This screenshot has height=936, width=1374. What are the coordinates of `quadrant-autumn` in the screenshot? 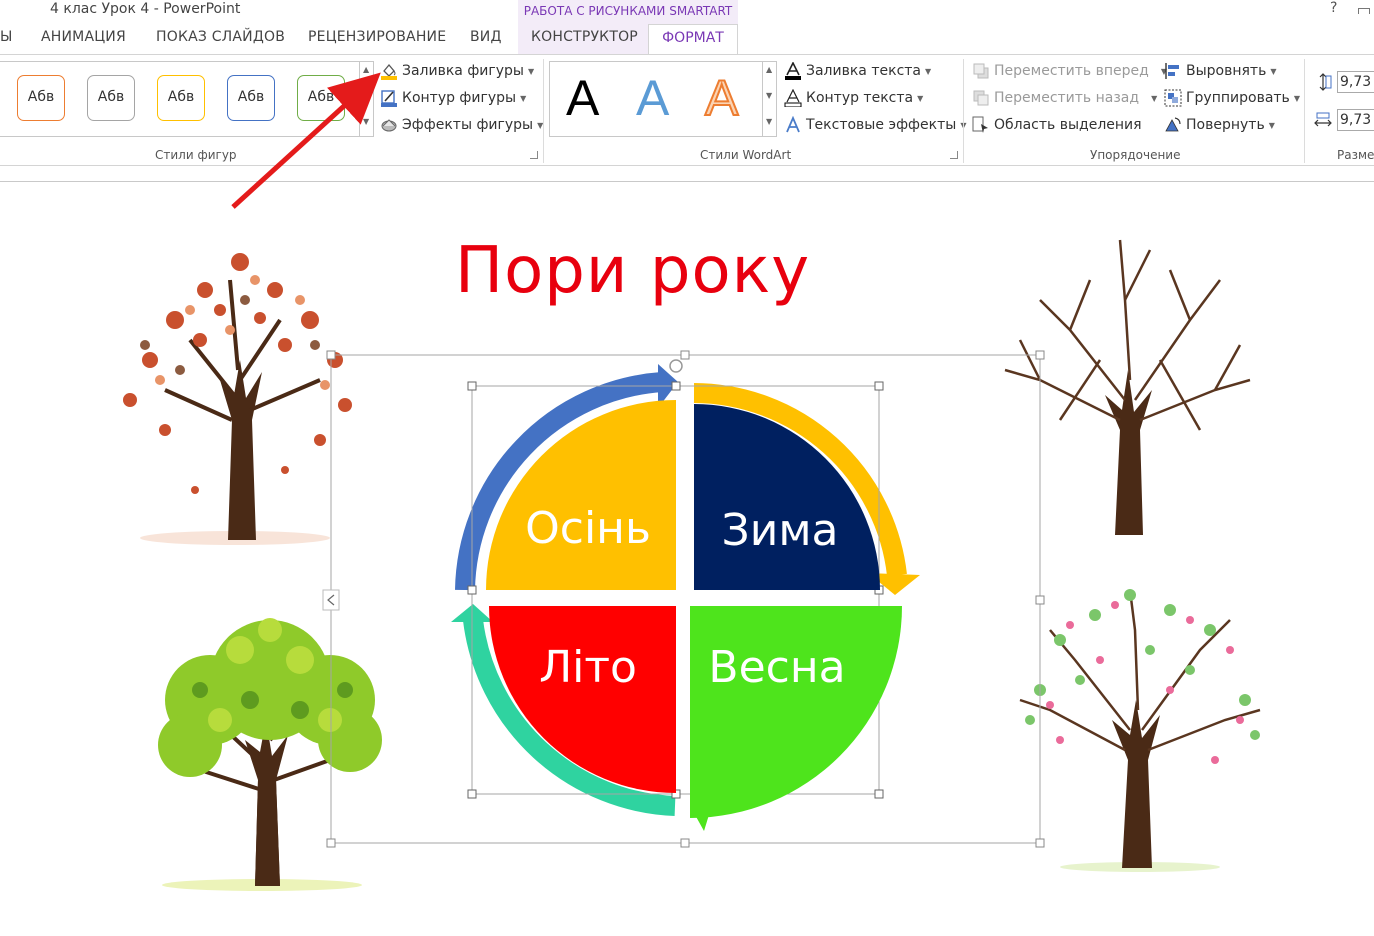 It's located at (581, 495).